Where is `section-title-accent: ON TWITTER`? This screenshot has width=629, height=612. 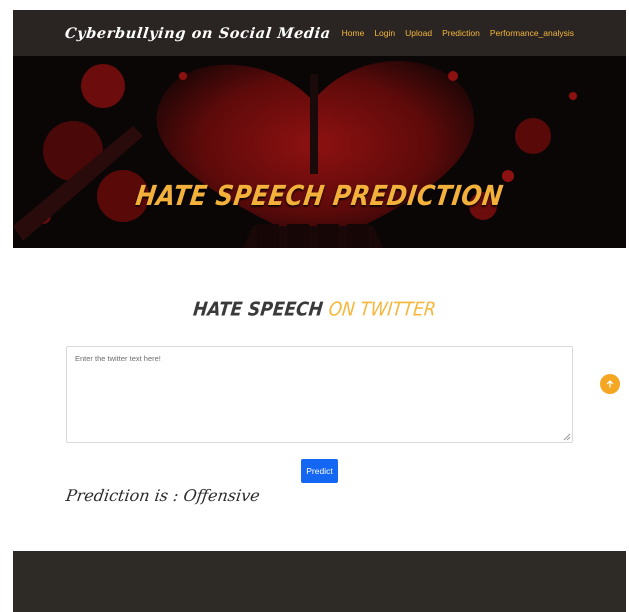 section-title-accent: ON TWITTER is located at coordinates (382, 310).